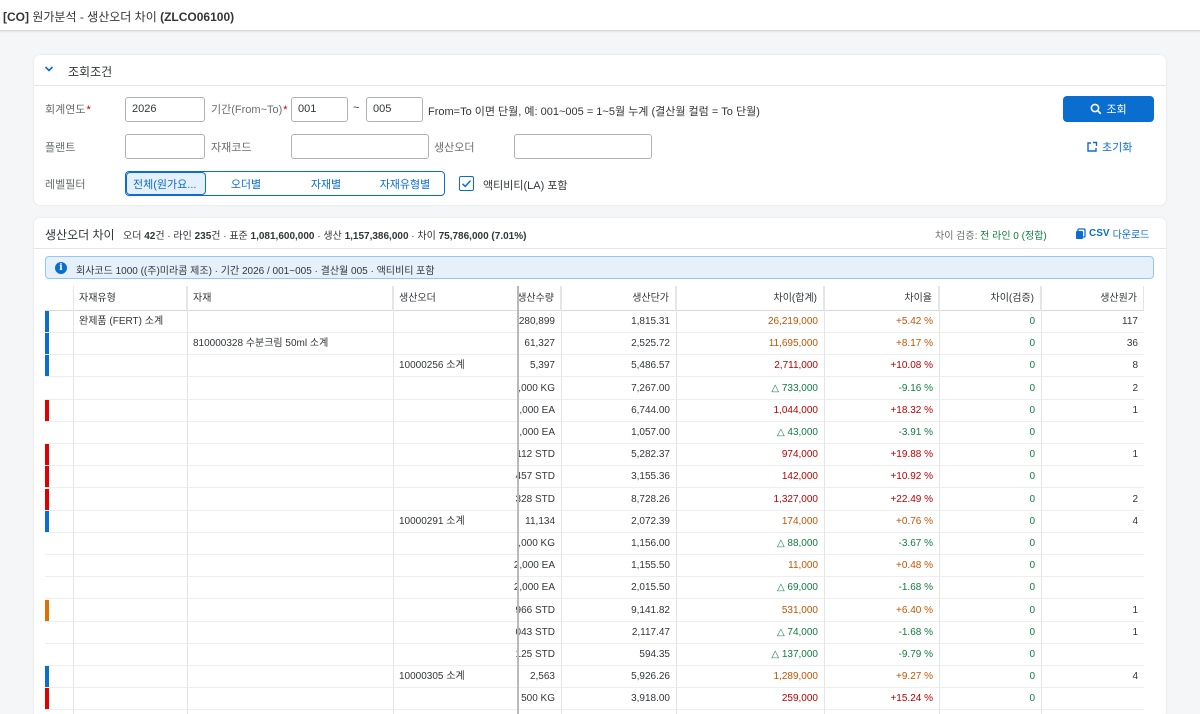 This screenshot has width=1200, height=714. What do you see at coordinates (326, 183) in the screenshot?
I see `level-option-material: 자재별` at bounding box center [326, 183].